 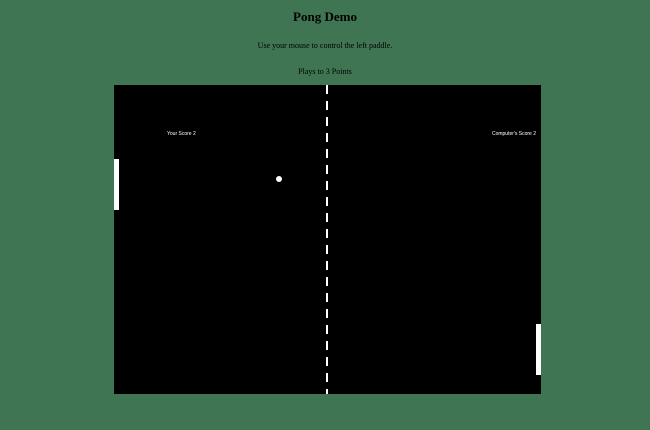 I want to click on center-net, so click(x=327, y=239).